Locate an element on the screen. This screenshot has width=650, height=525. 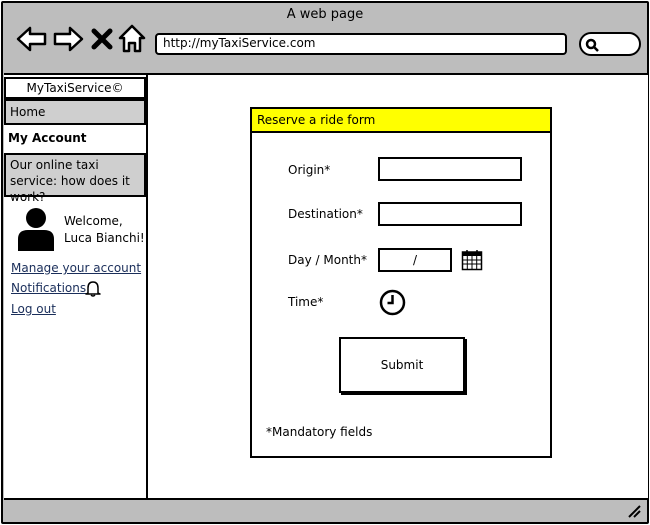
form-header: Reserve a ride form is located at coordinates (401, 121).